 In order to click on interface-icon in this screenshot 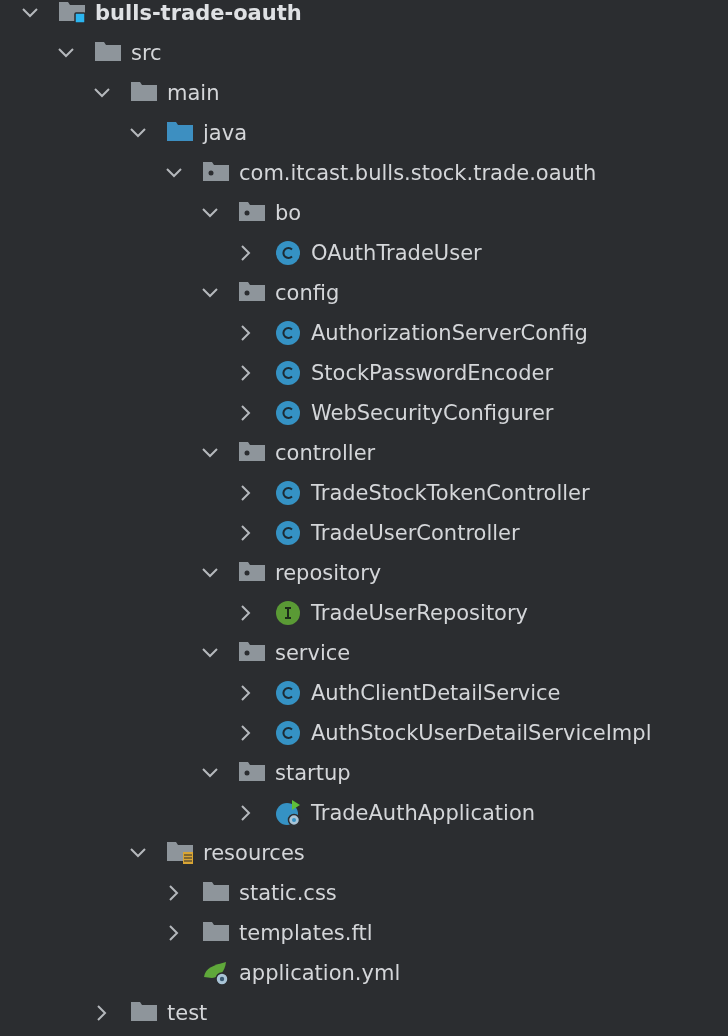, I will do `click(288, 613)`.